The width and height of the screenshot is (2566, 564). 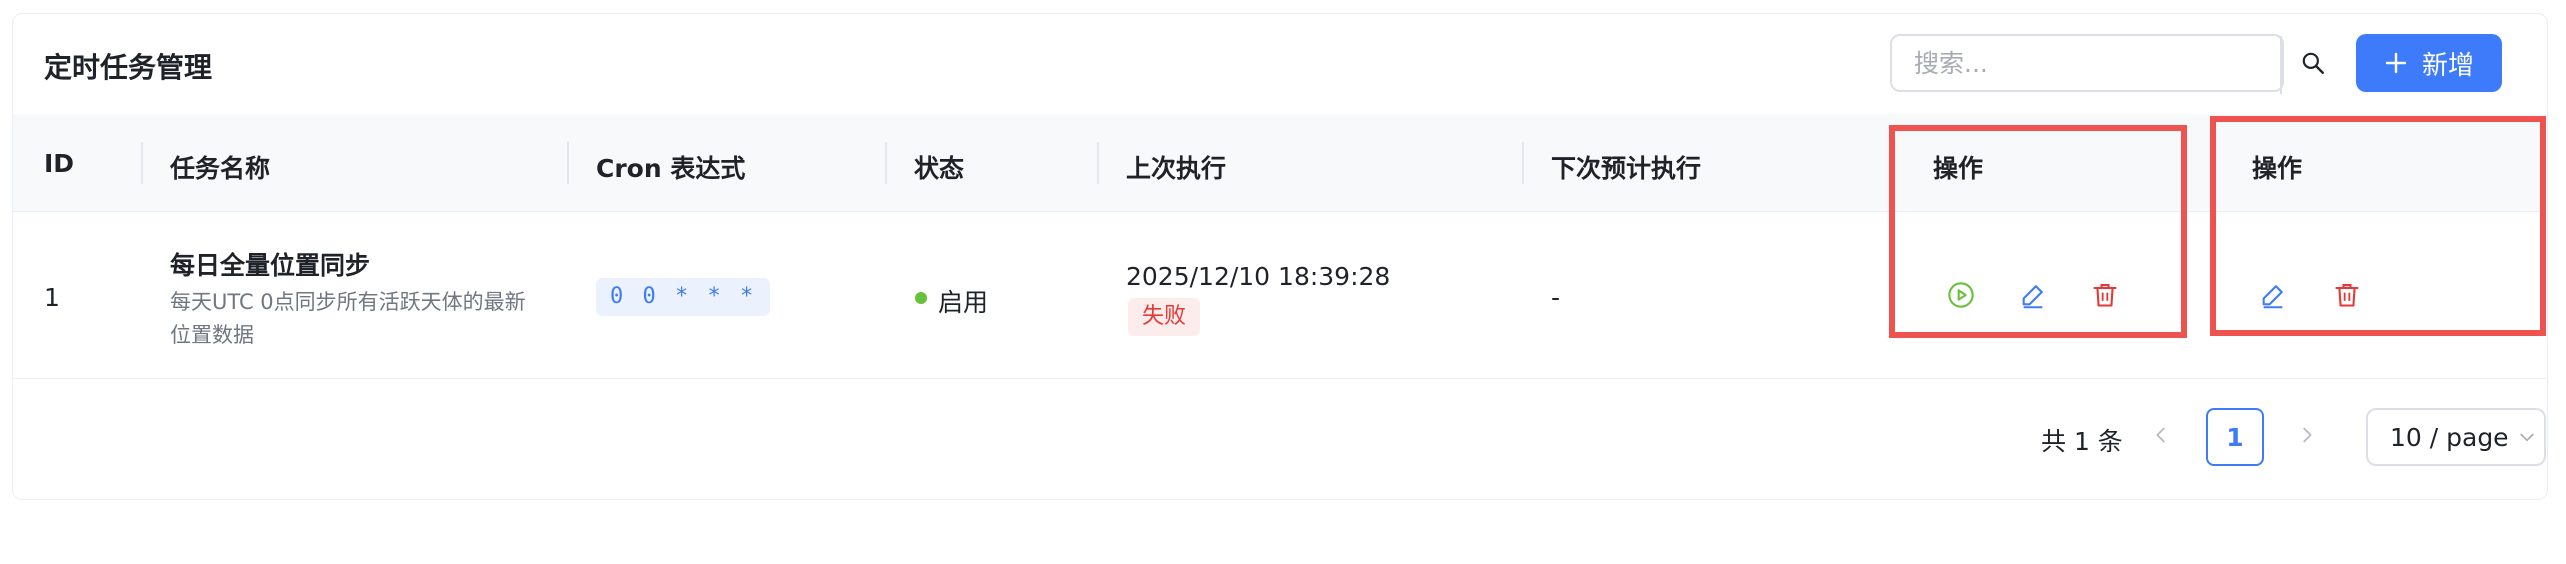 I want to click on search-input, so click(x=2052, y=63).